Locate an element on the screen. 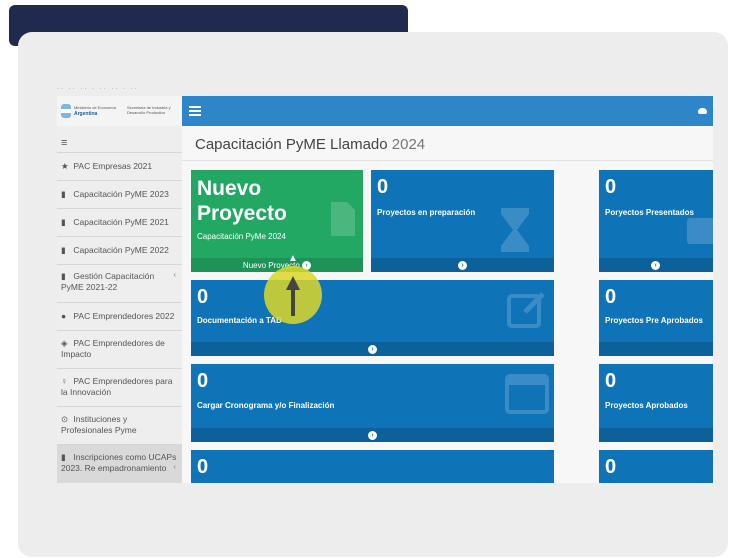  preparacion-count: 0 is located at coordinates (383, 187).